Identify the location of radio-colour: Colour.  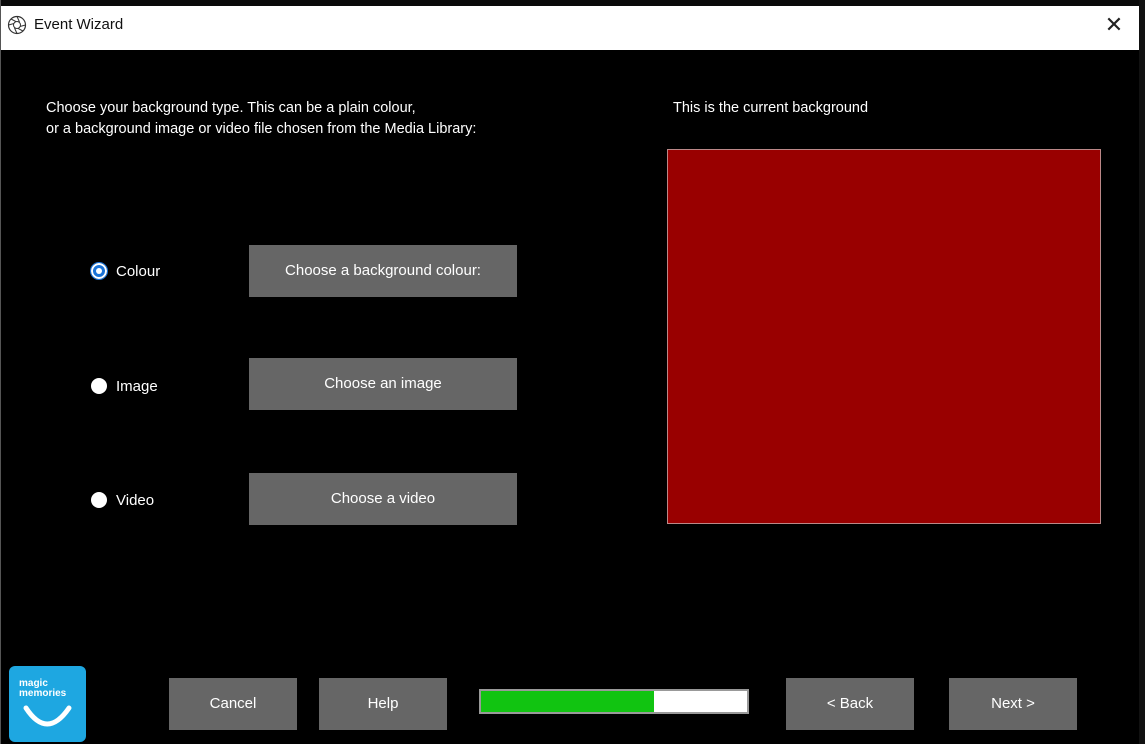
(125, 271).